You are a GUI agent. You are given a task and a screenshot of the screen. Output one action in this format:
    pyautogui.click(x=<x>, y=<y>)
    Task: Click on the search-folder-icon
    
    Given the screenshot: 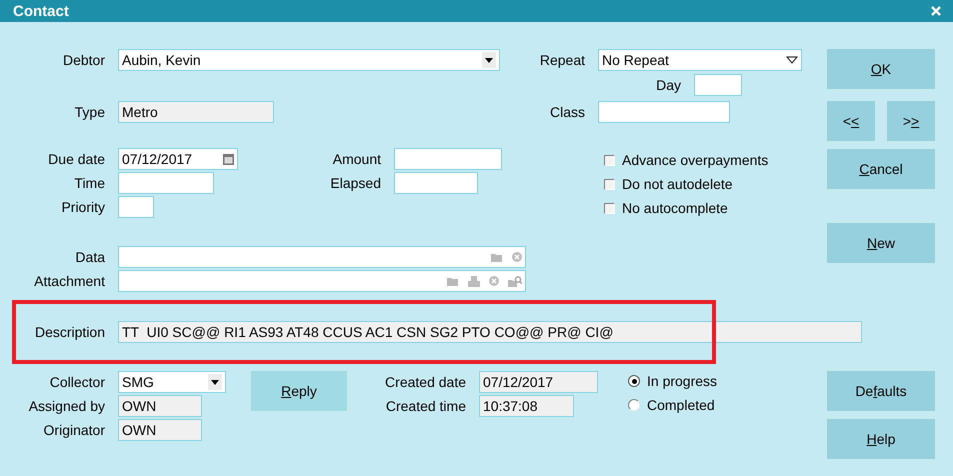 What is the action you would take?
    pyautogui.click(x=515, y=281)
    